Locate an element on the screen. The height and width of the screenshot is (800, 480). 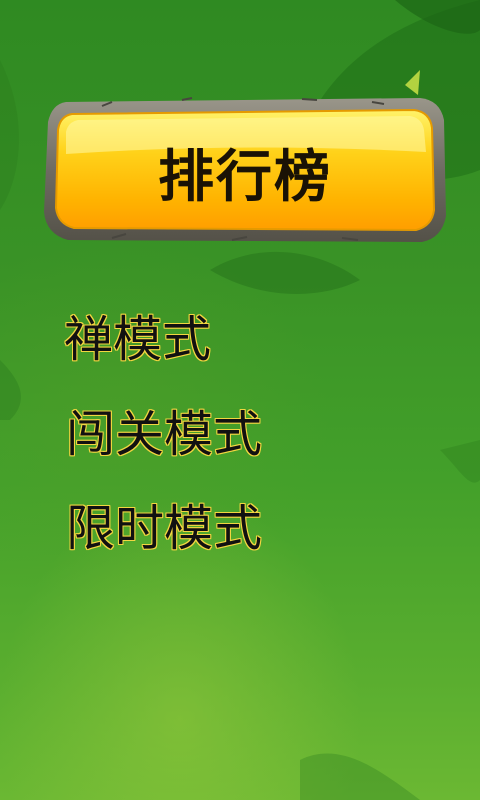
menu-item-zen-mode: 禅模式 is located at coordinates (137, 335).